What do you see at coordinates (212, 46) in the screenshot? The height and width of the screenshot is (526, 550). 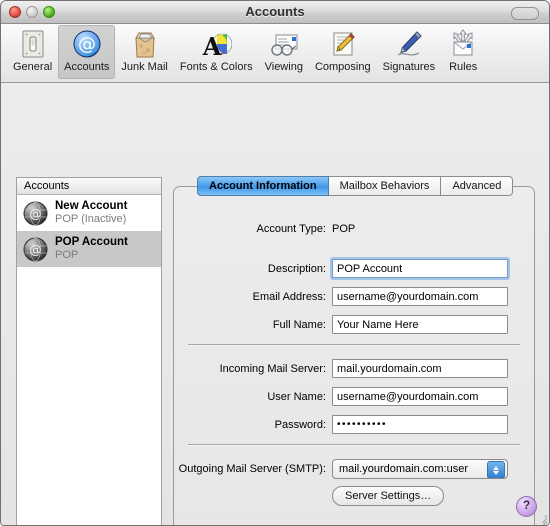 I see `svg-text: A` at bounding box center [212, 46].